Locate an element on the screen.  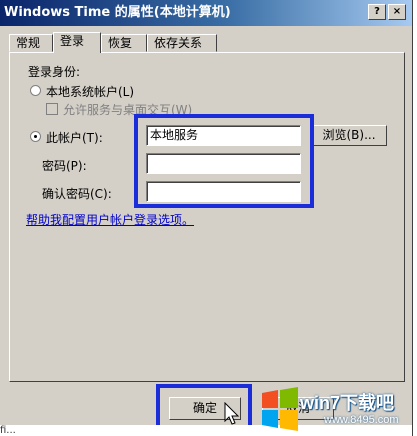
logon-help-link: 帮助我配置用户帐户登录选项。 is located at coordinates (110, 219).